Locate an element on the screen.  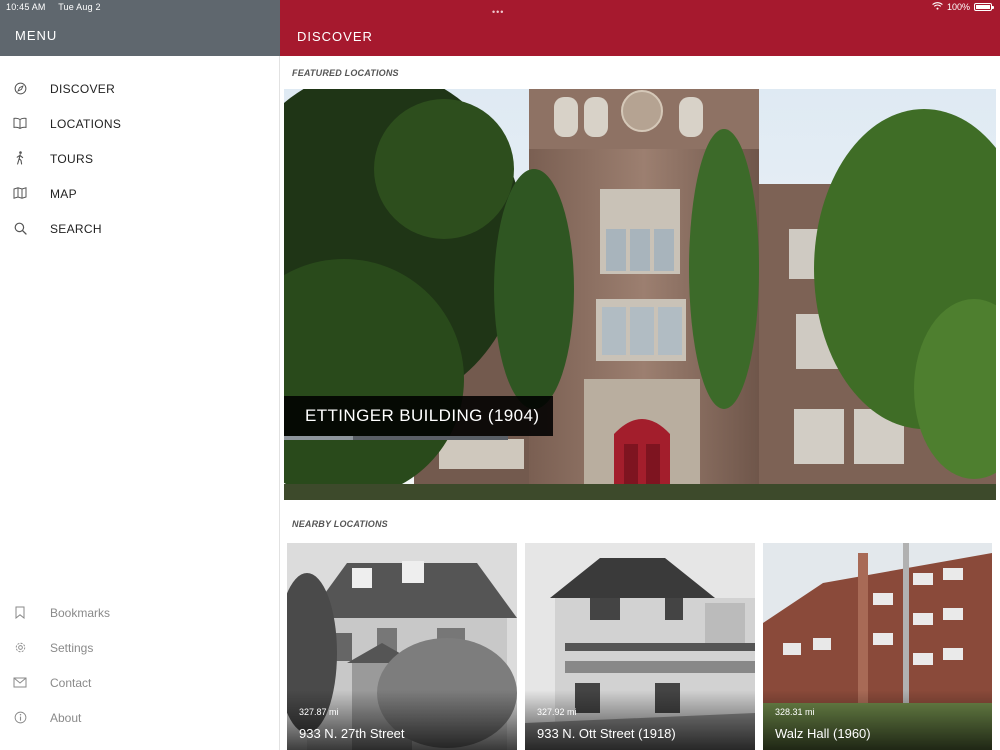
nearby-location-card: 327.87 mi 933 N. 27th Street is located at coordinates (402, 646).